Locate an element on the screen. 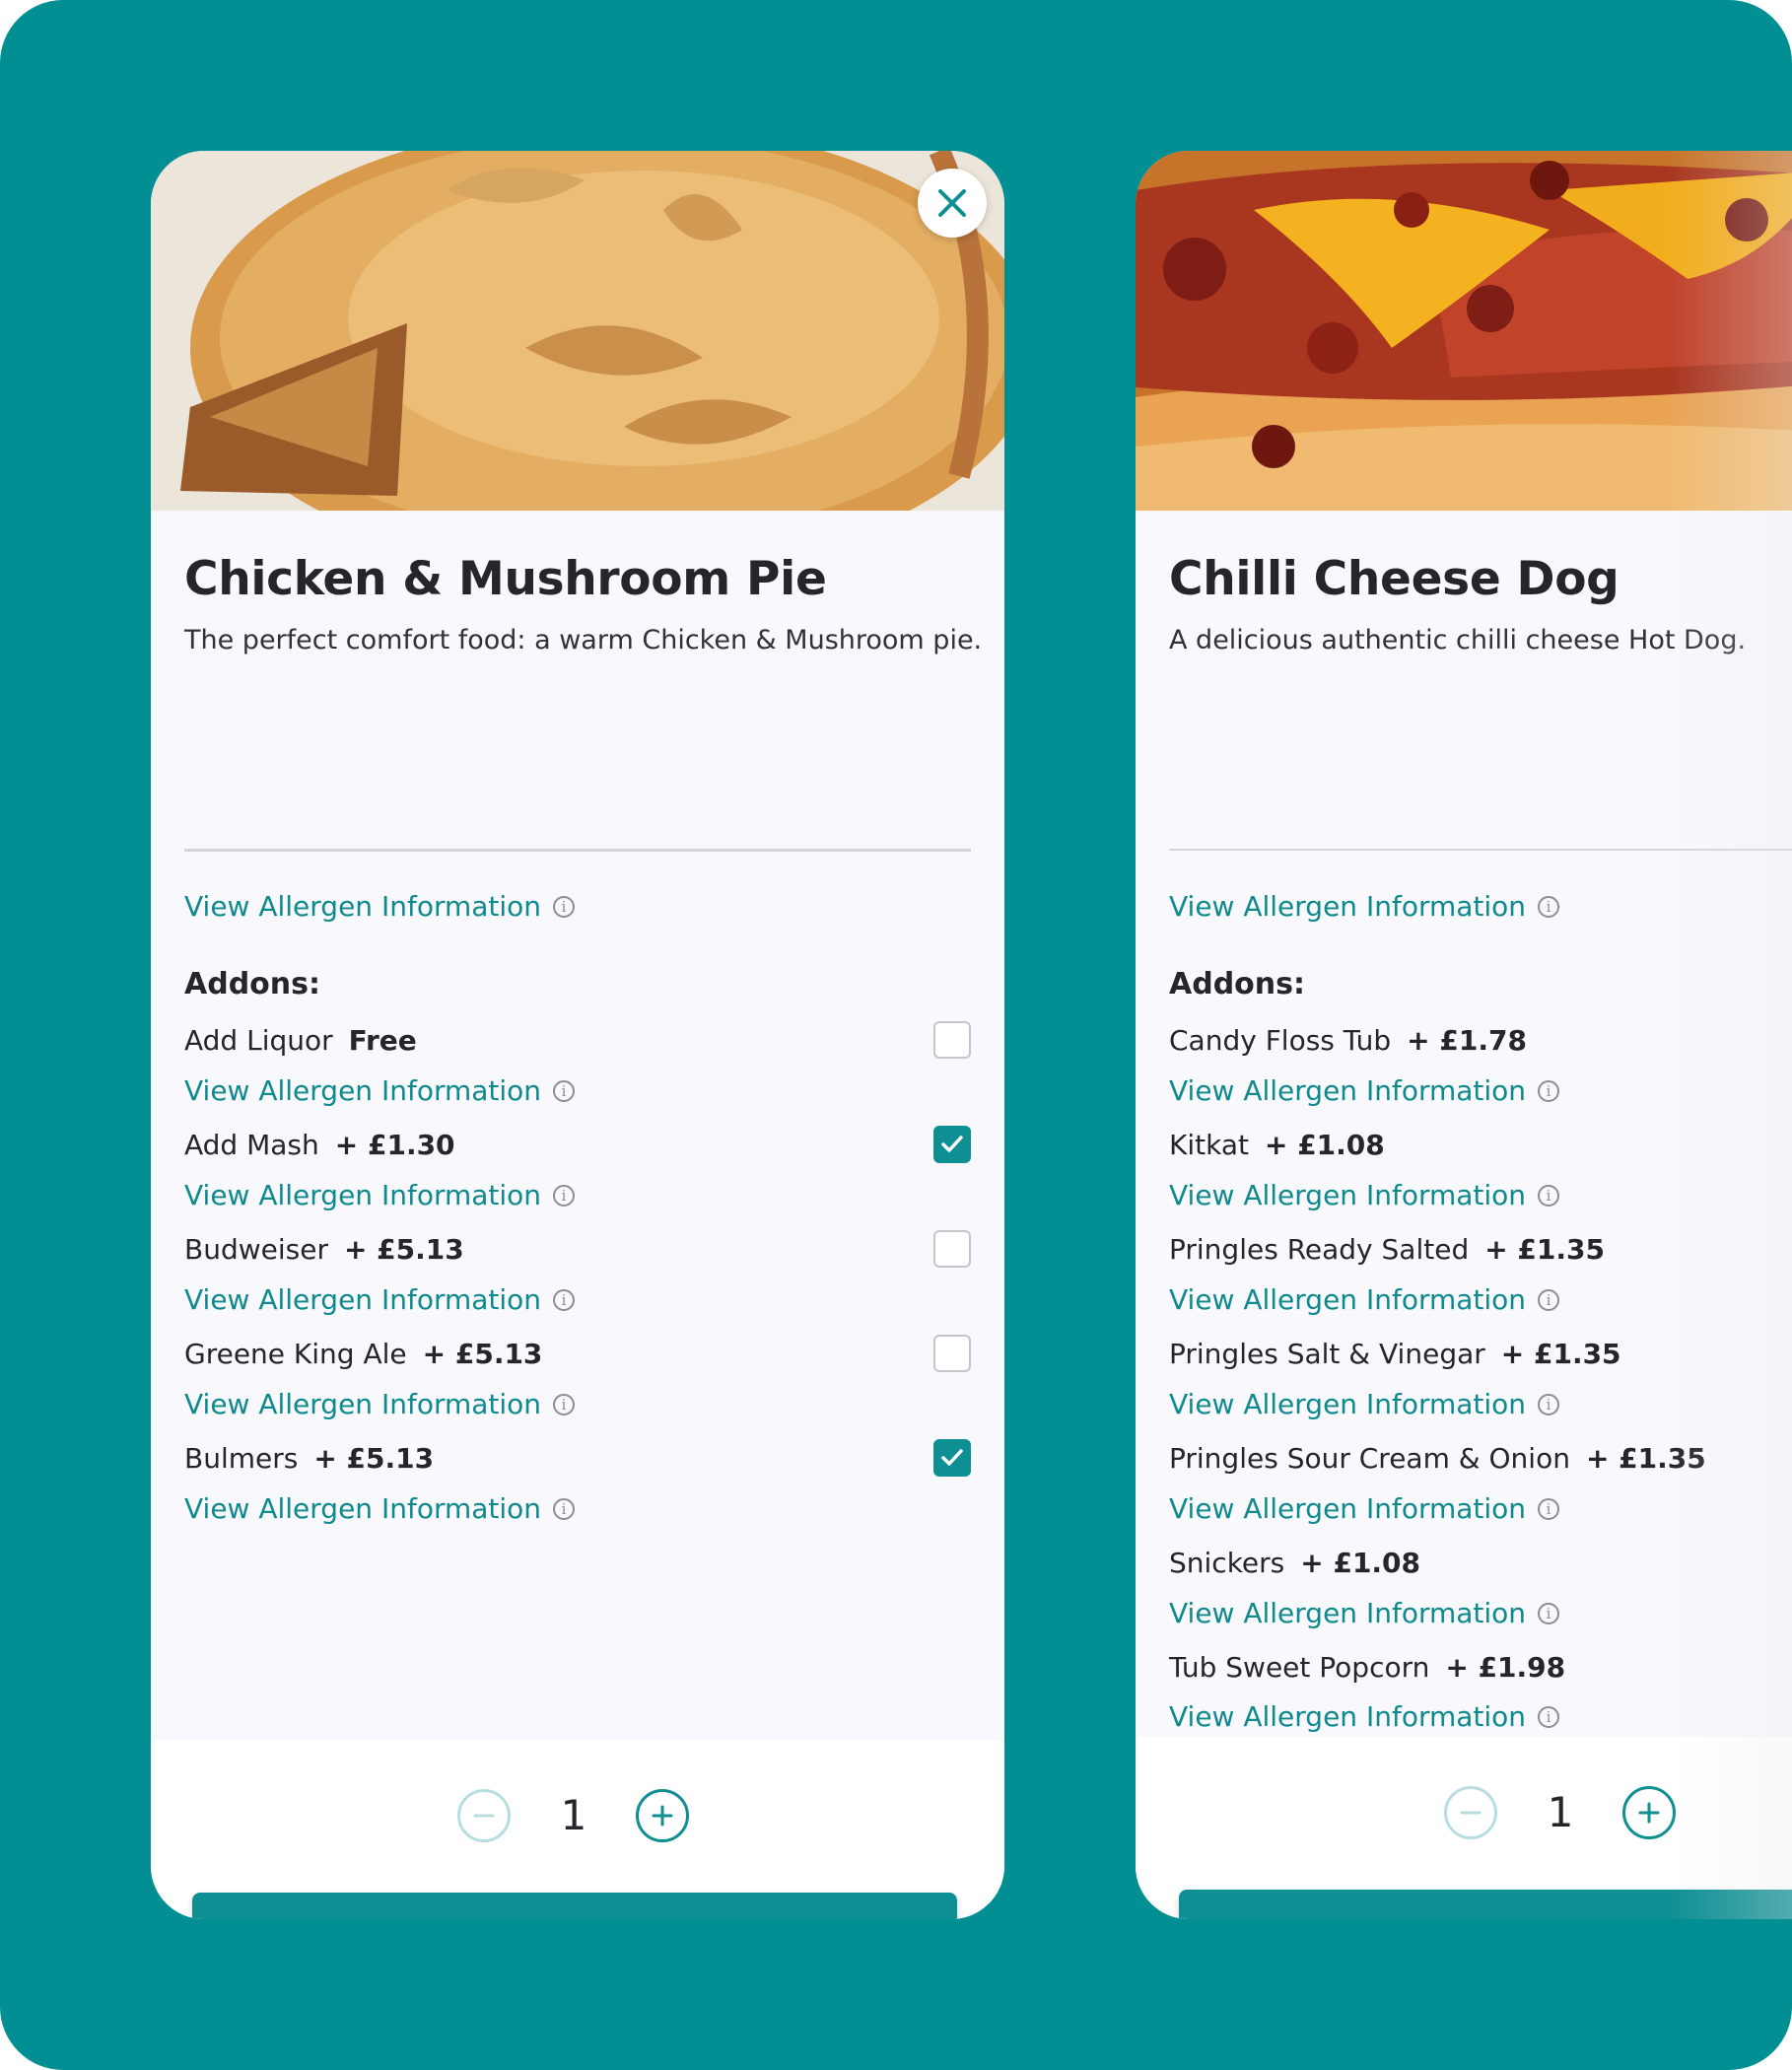 The height and width of the screenshot is (2070, 1792). addon-row-candy-floss-tub: Candy Floss Tub + £1.78 is located at coordinates (1480, 1040).